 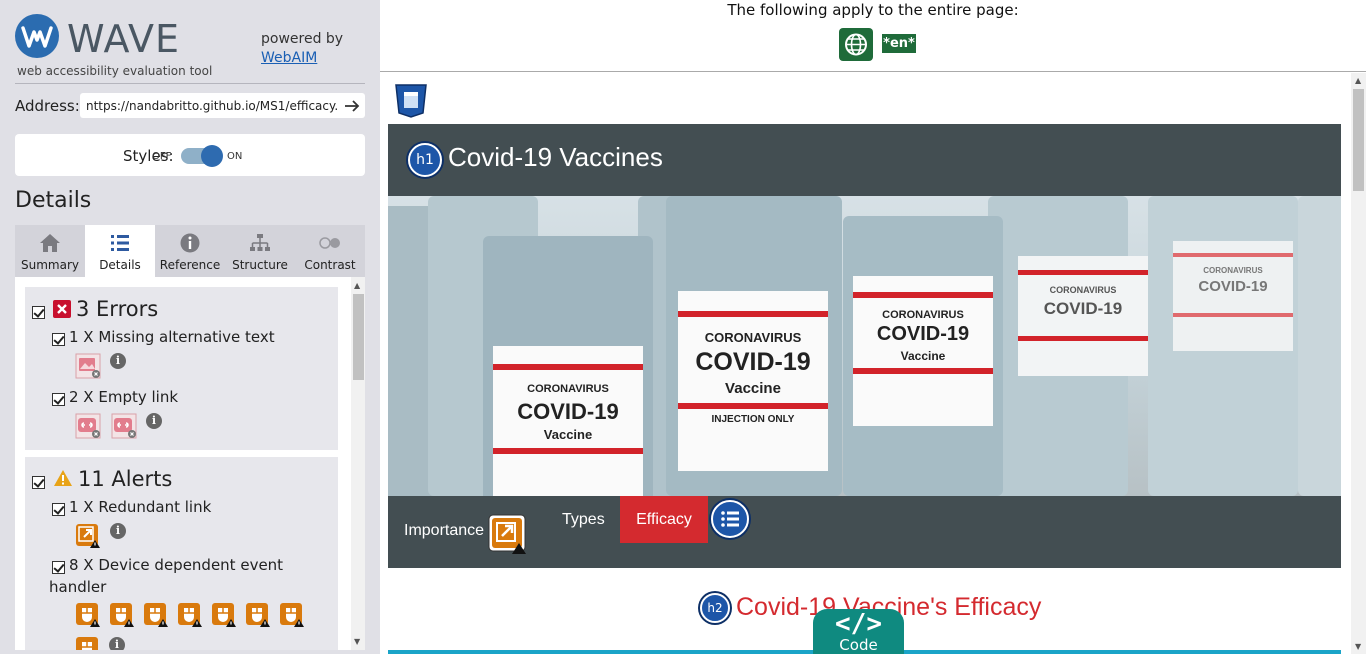 What do you see at coordinates (302, 49) in the screenshot?
I see `powered-by: powered by WebAIM` at bounding box center [302, 49].